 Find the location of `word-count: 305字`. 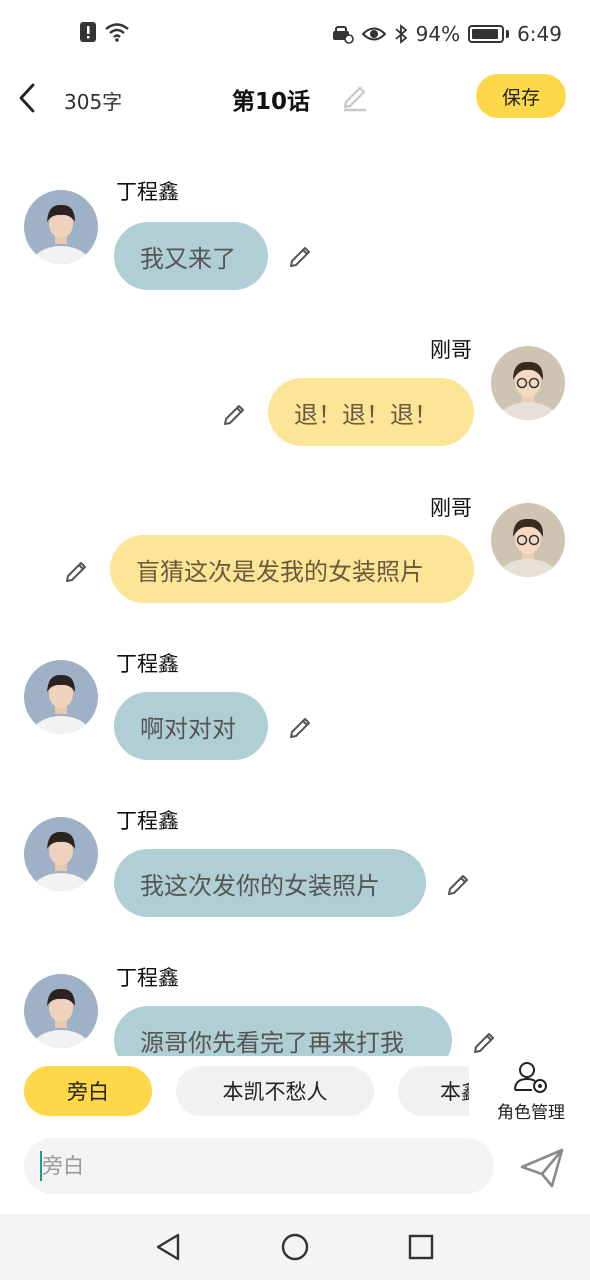

word-count: 305字 is located at coordinates (93, 102).